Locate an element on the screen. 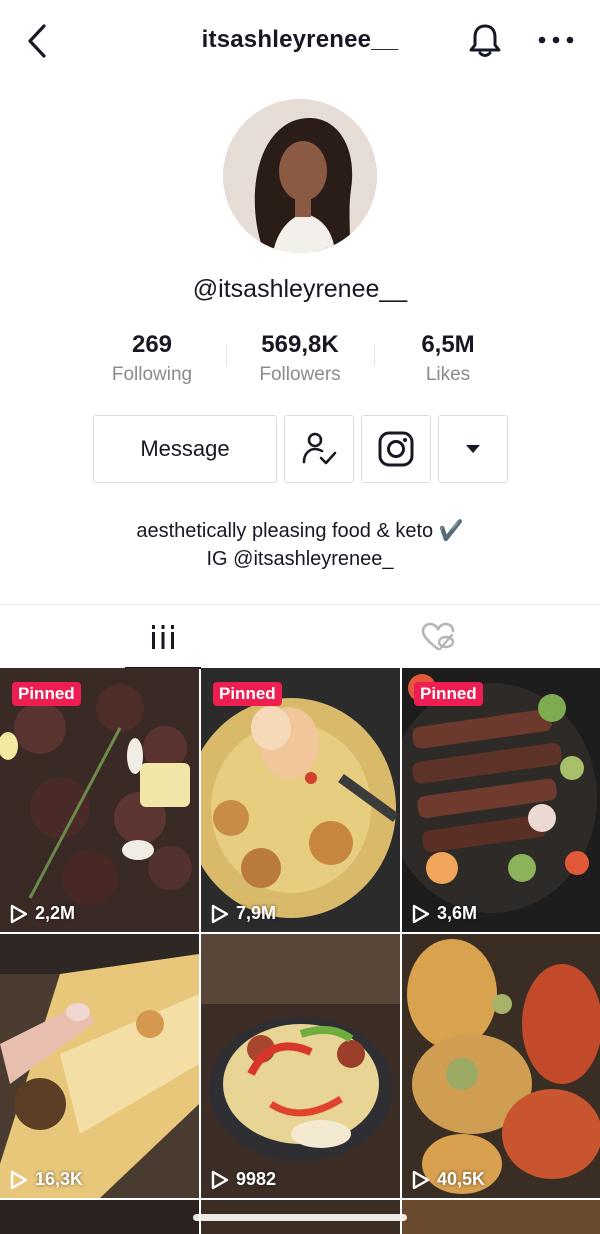 This screenshot has width=600, height=1234. home-indicator is located at coordinates (300, 1217).